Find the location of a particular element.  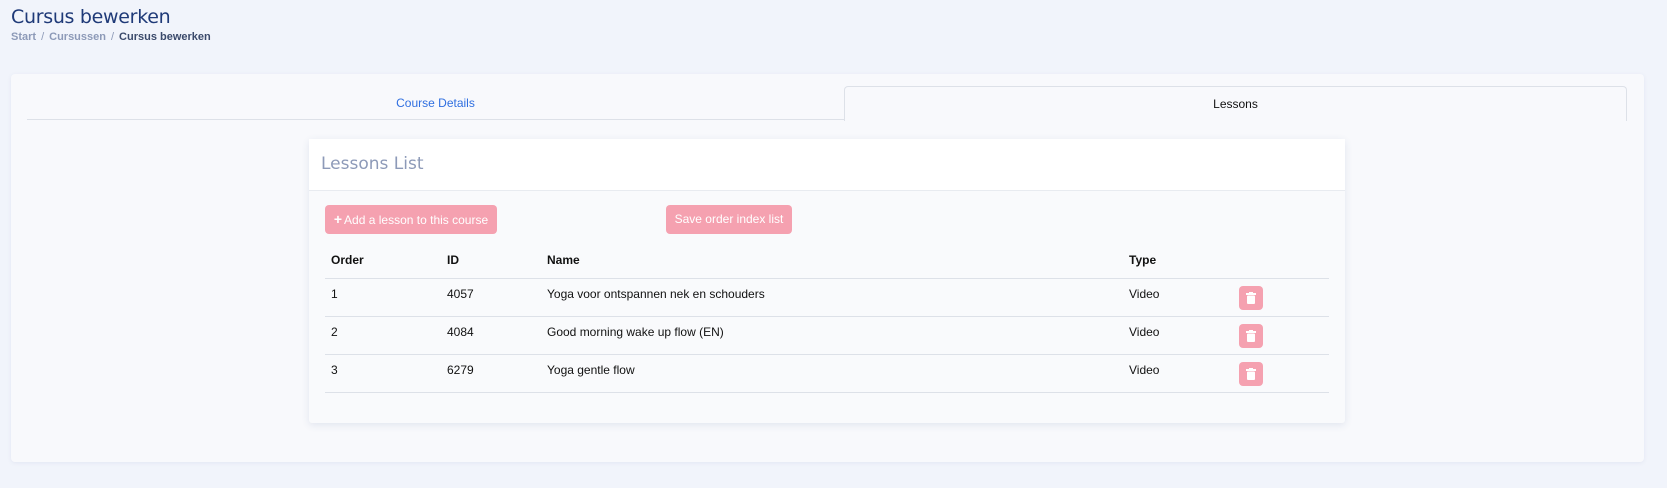

cell-order: 3 is located at coordinates (383, 373).